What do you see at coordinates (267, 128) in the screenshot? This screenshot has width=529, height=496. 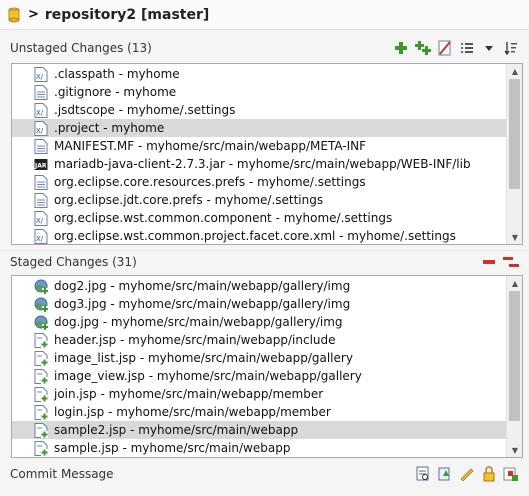 I see `file-list-item: X/ .project - myhome` at bounding box center [267, 128].